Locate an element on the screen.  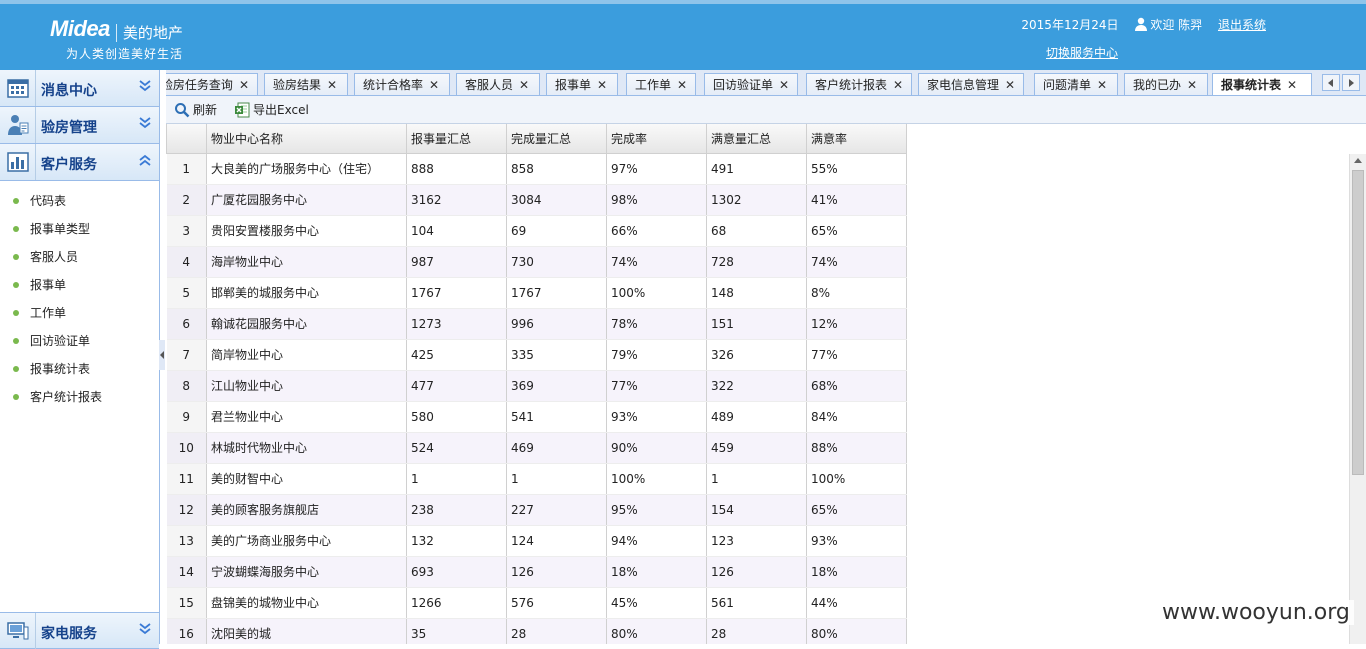
table-cell: 68 is located at coordinates (756, 231).